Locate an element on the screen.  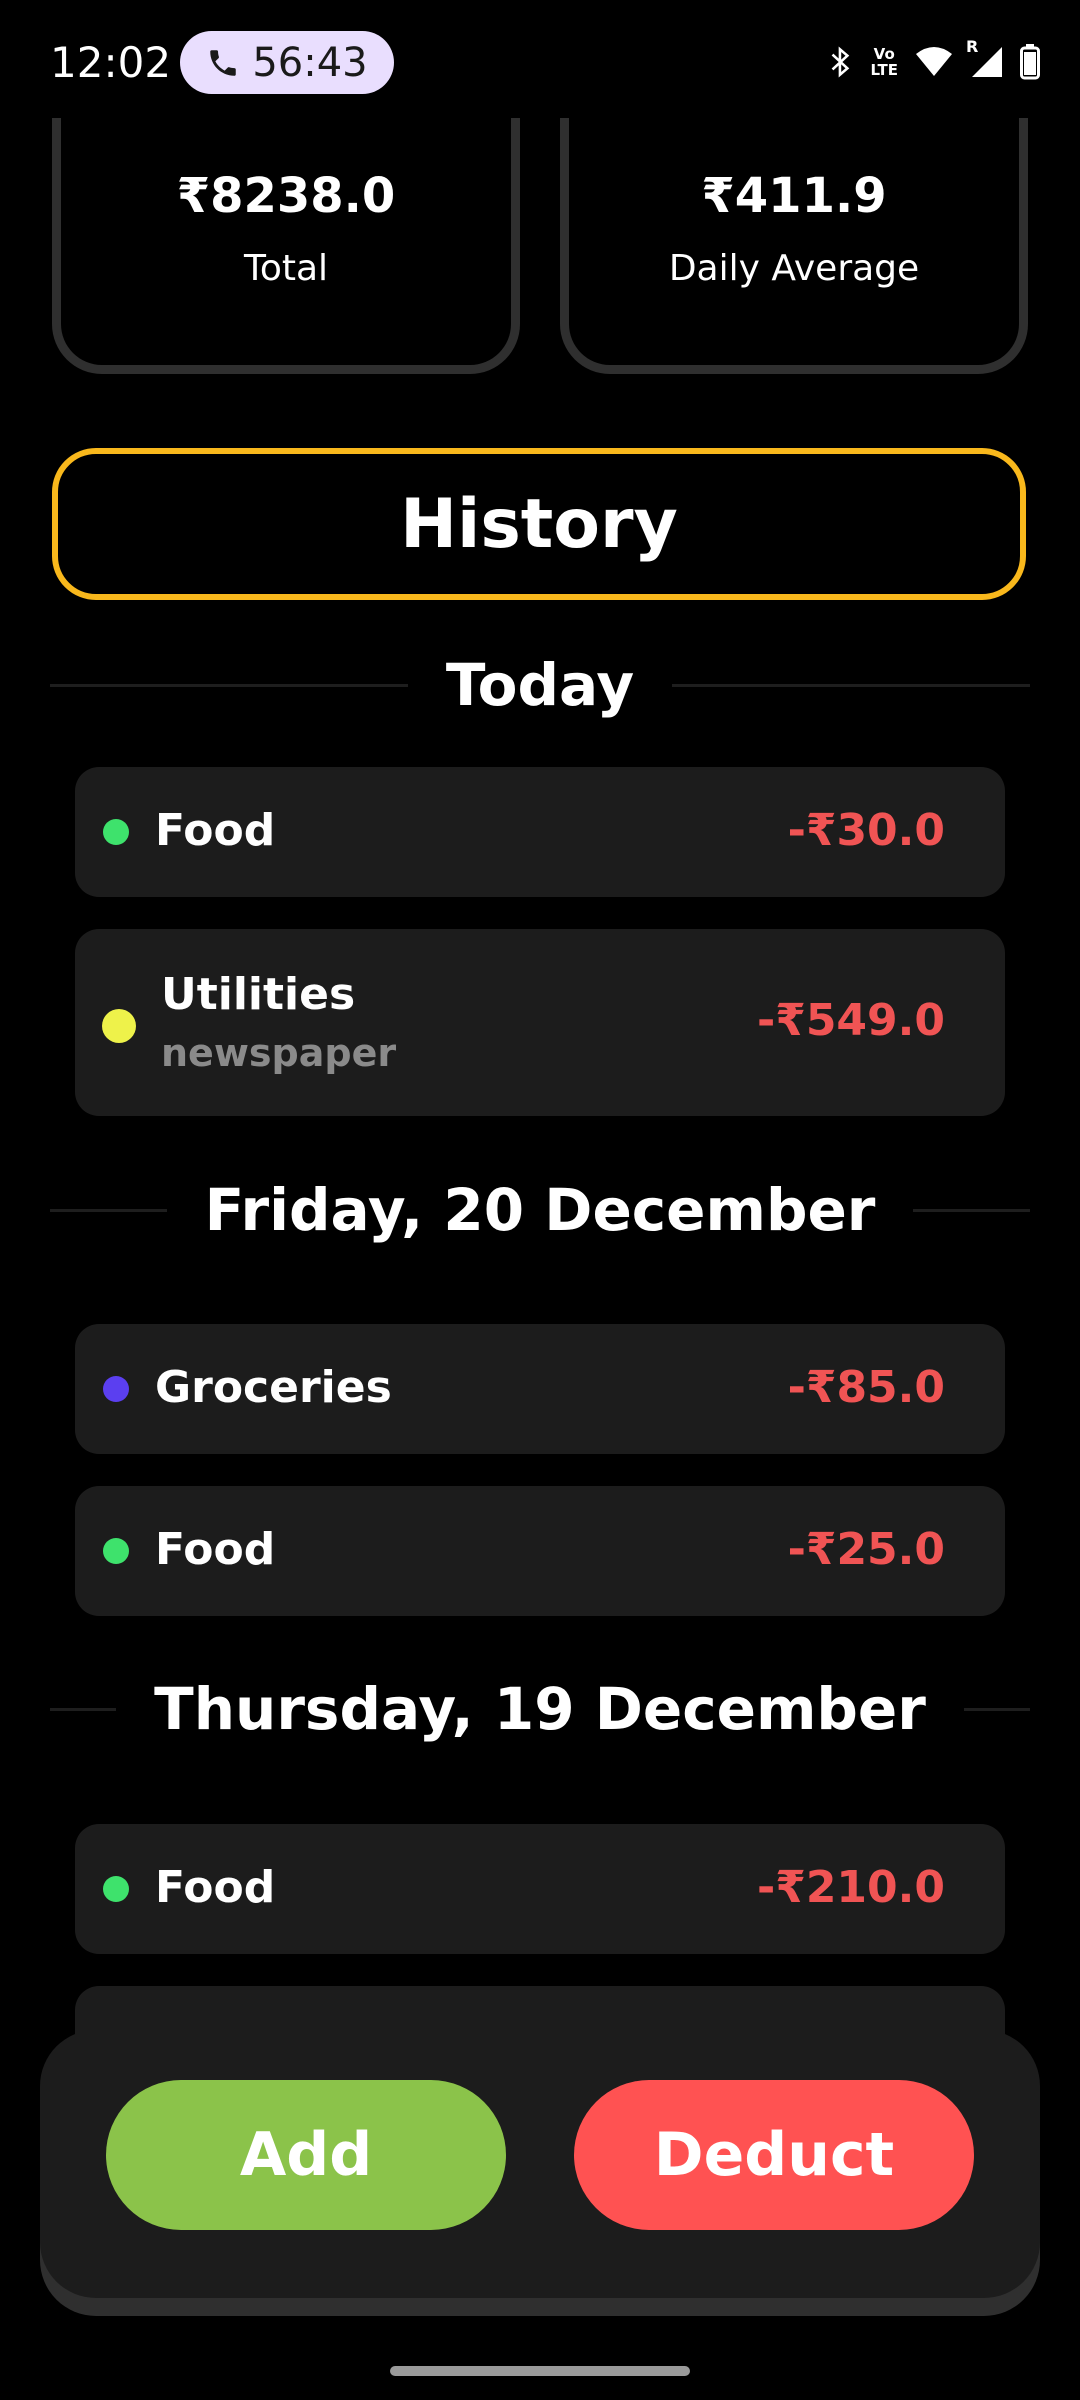
transaction-category: Groceries is located at coordinates (273, 1387).